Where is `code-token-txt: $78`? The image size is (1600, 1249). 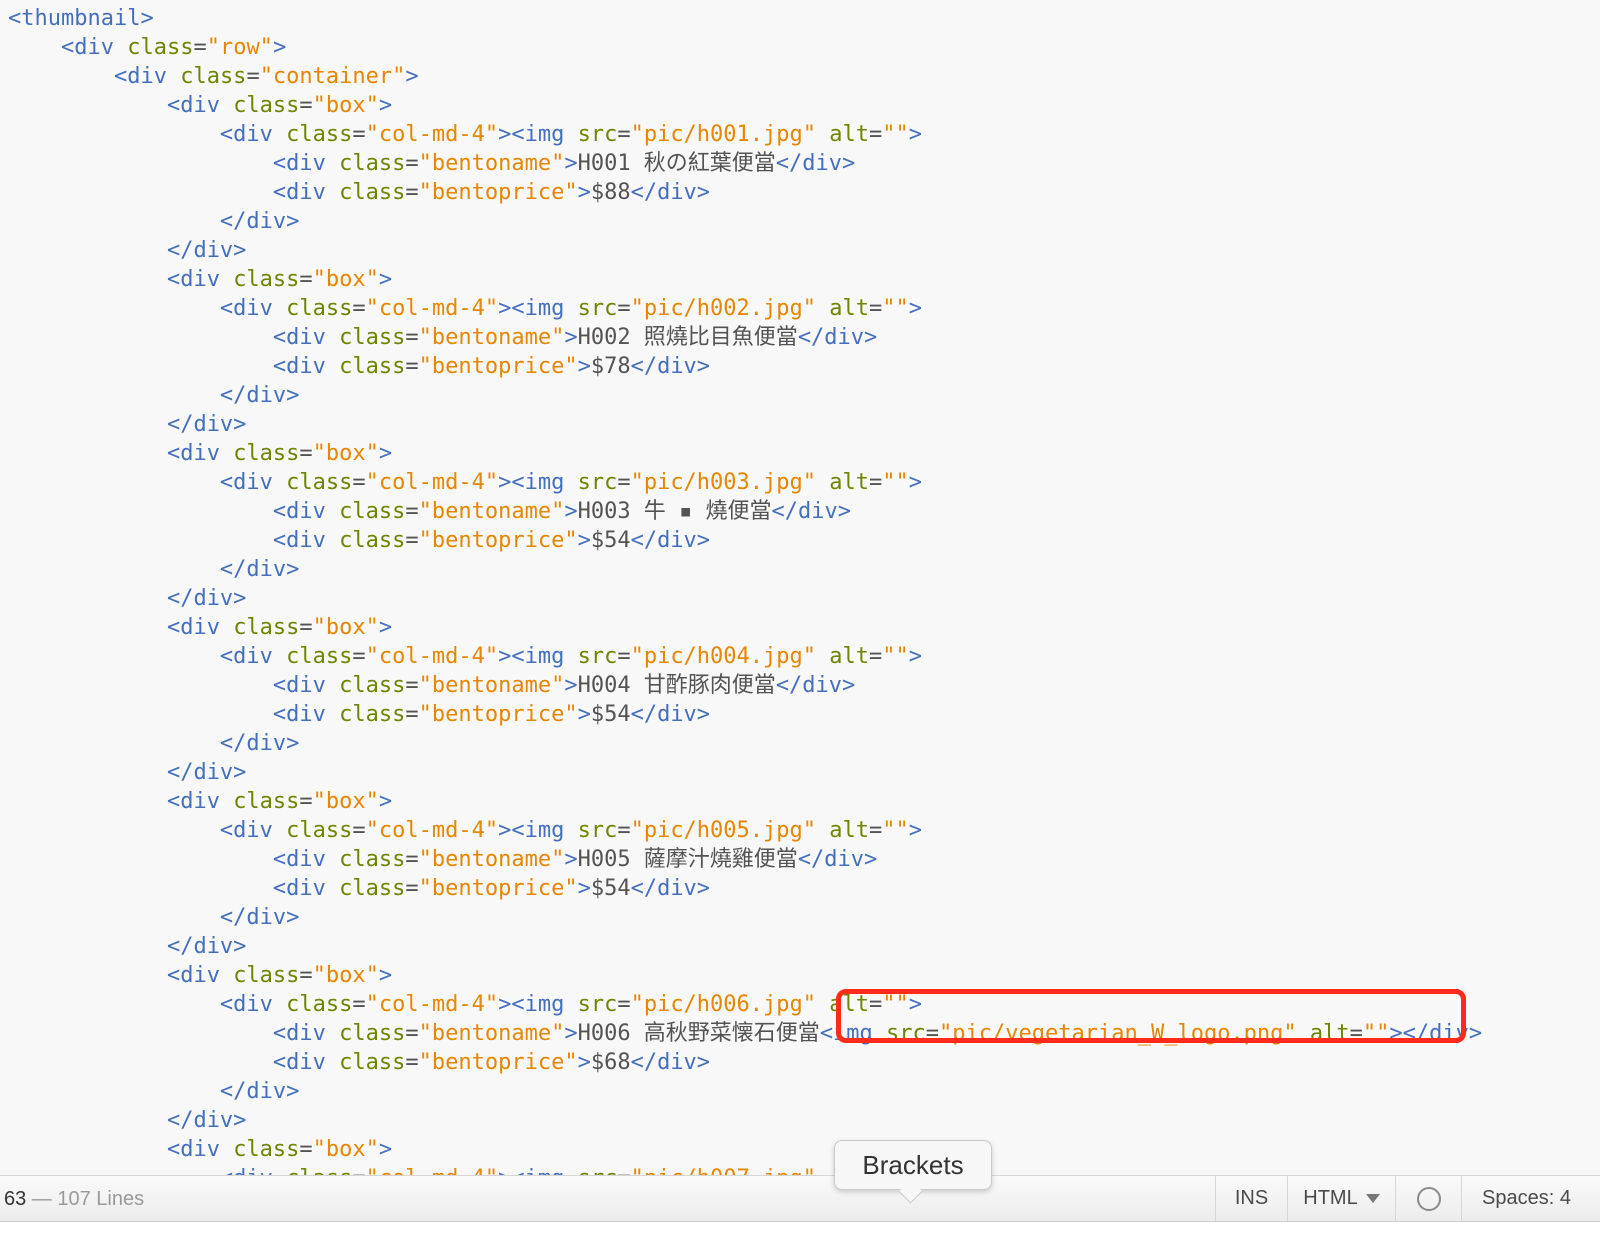
code-token-txt: $78 is located at coordinates (610, 366).